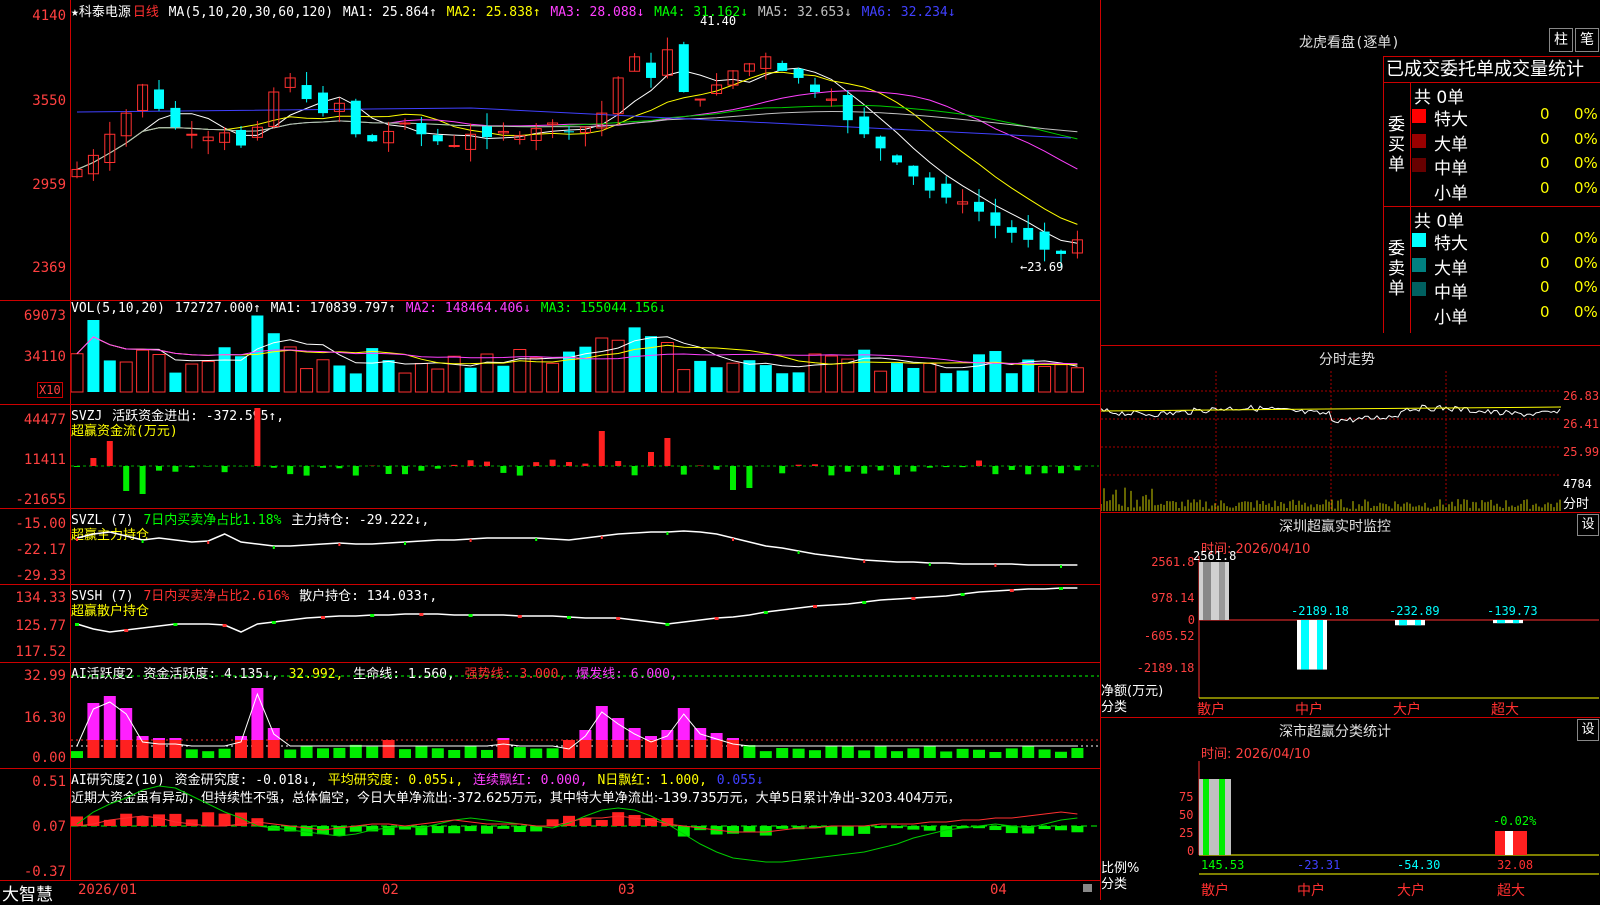 This screenshot has width=1600, height=905. I want to click on order-pct: 0%, so click(1586, 287).